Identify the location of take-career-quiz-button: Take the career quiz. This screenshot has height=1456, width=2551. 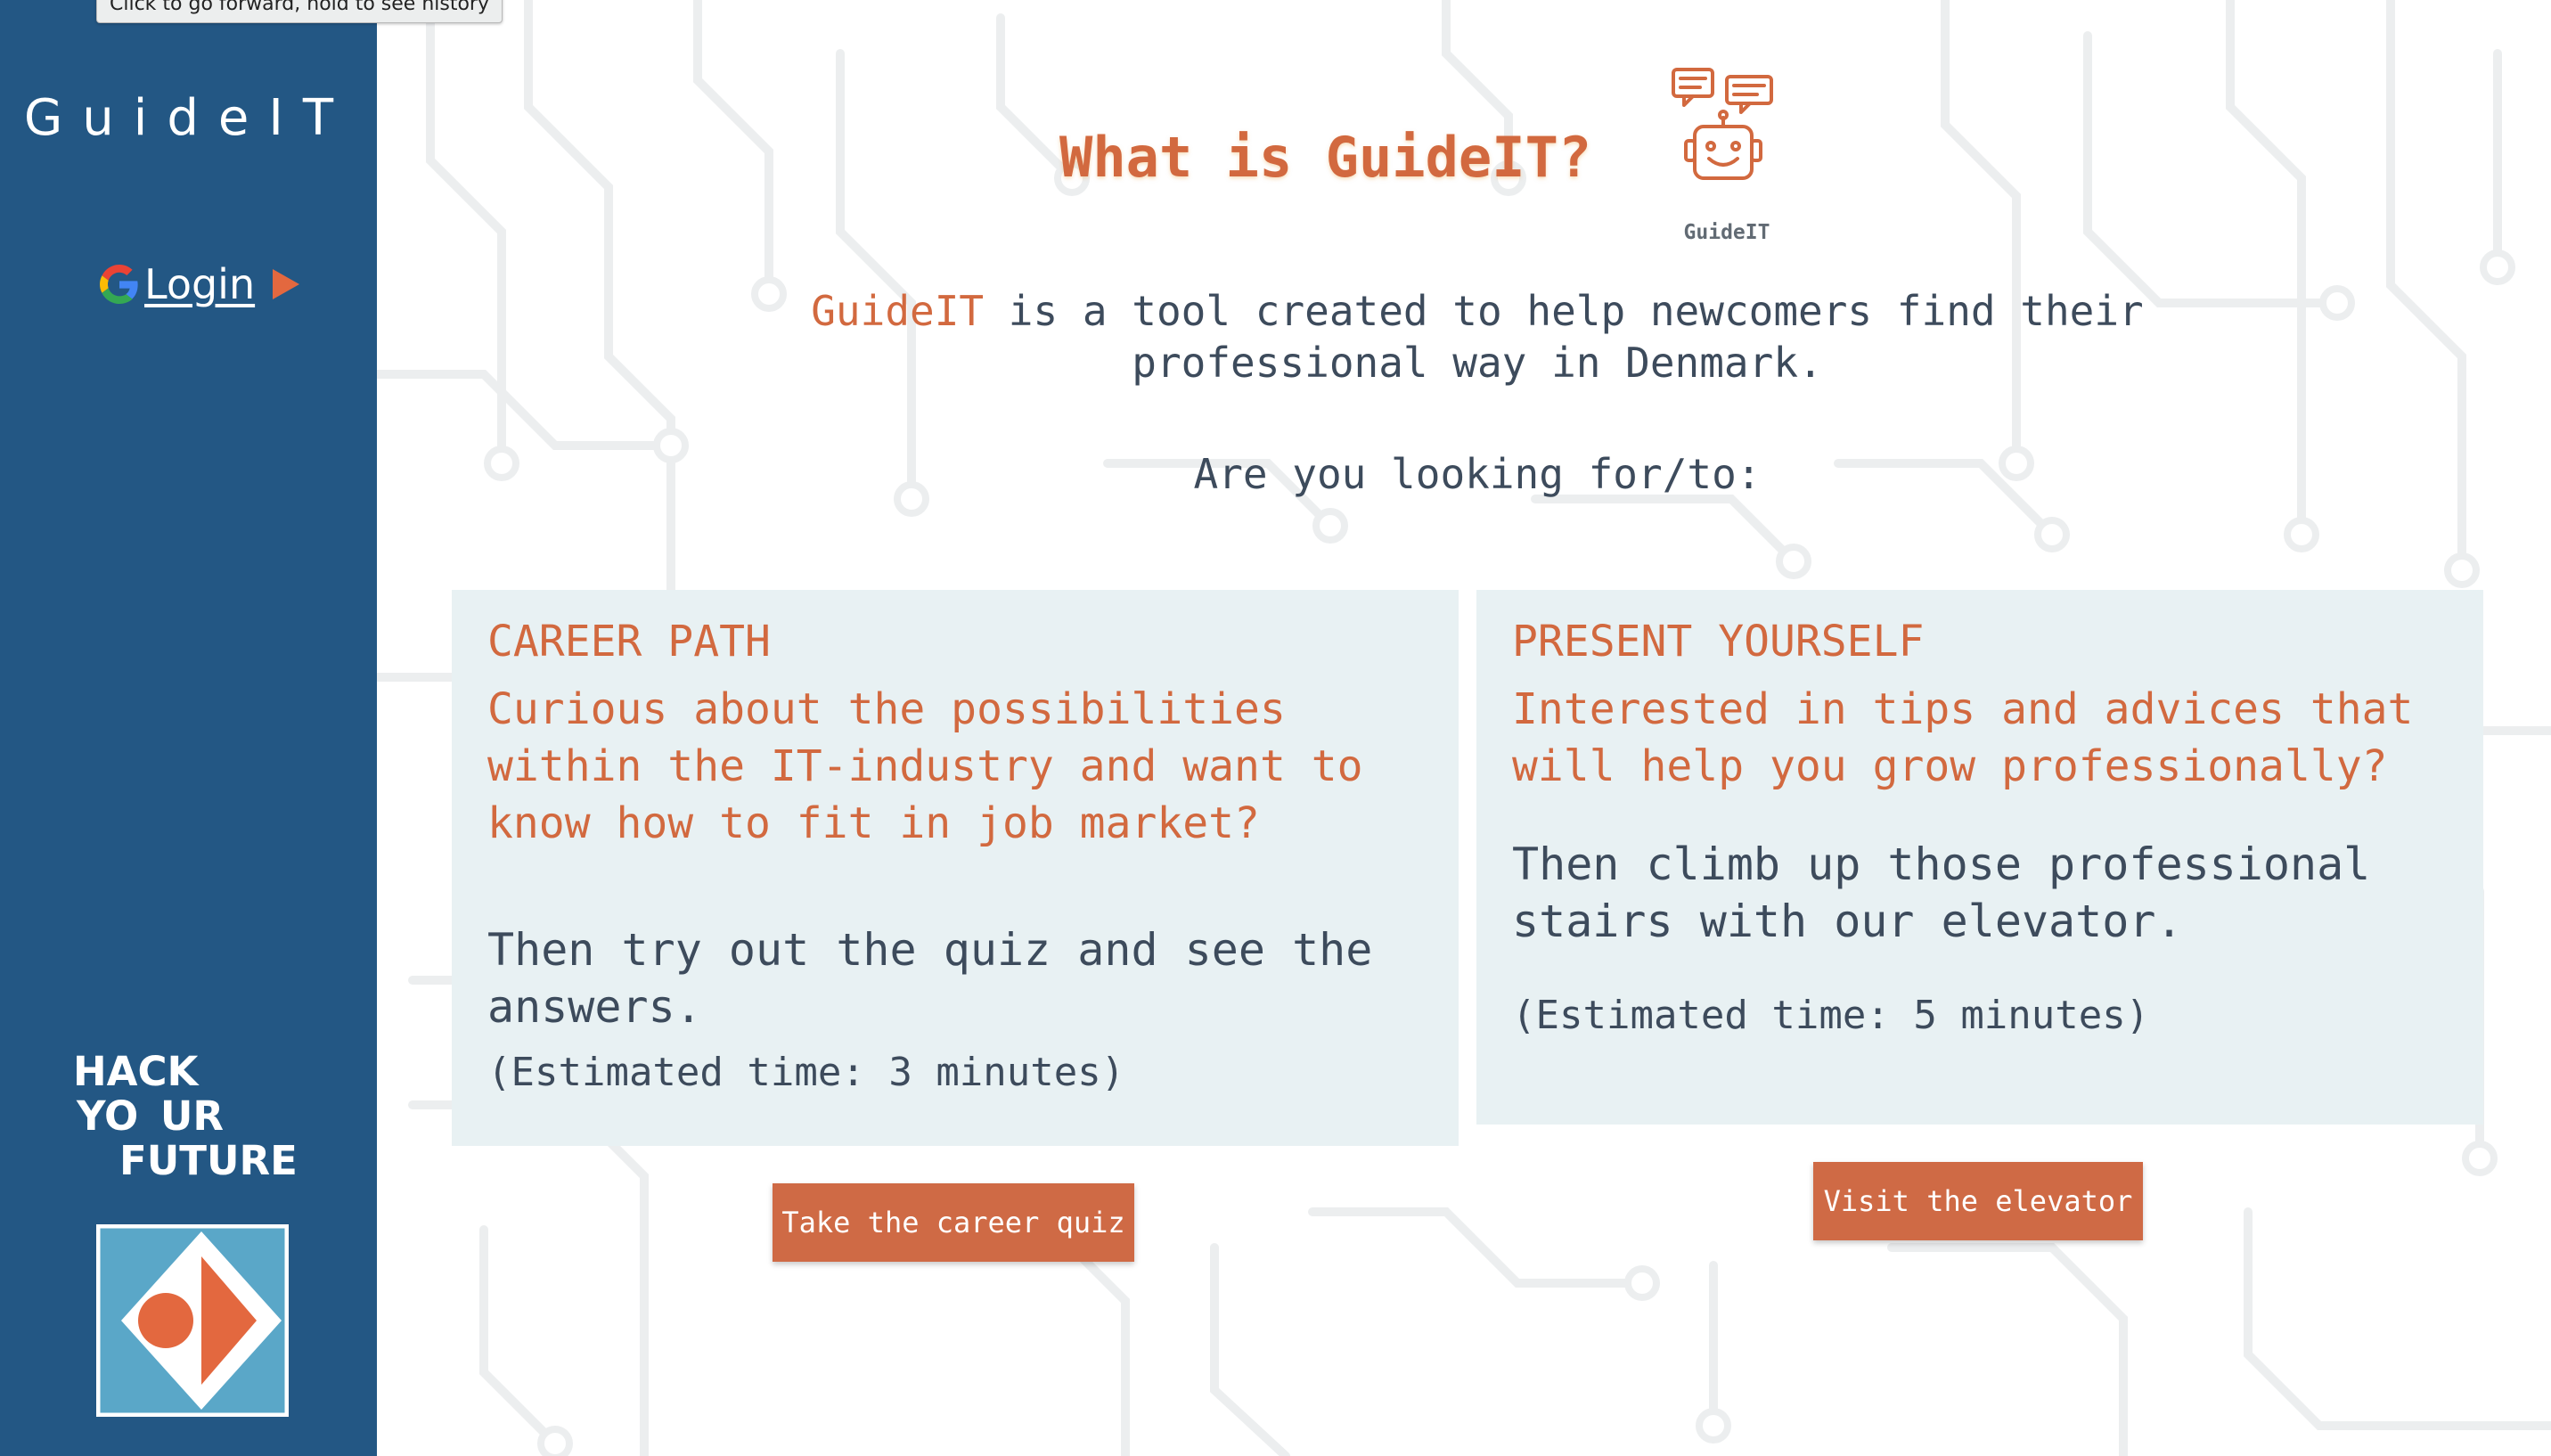
(954, 1222).